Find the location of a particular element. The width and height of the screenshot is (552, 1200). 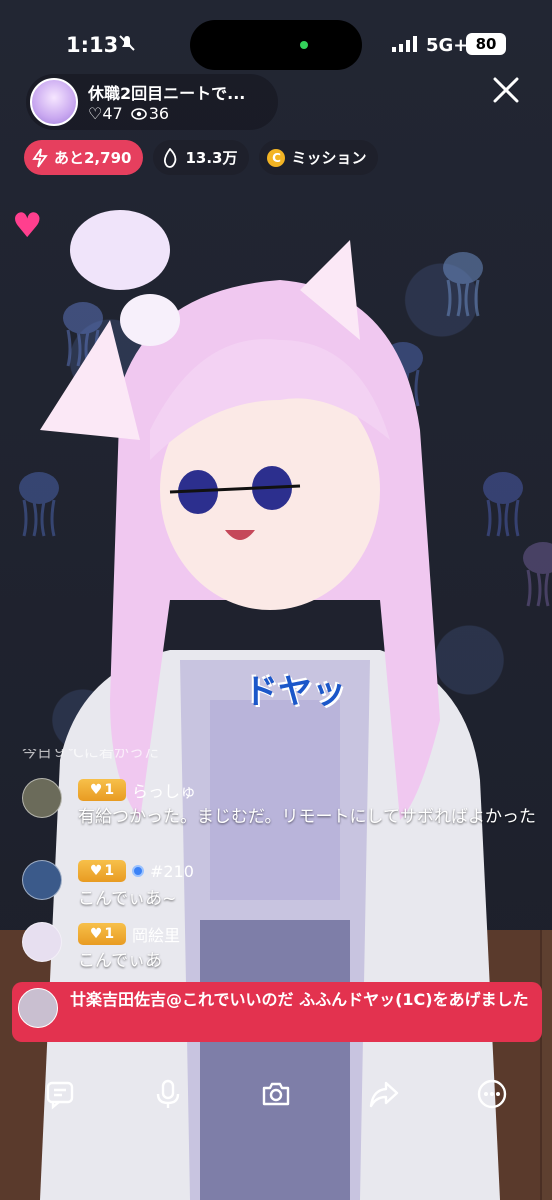

camera-icon is located at coordinates (276, 1094).